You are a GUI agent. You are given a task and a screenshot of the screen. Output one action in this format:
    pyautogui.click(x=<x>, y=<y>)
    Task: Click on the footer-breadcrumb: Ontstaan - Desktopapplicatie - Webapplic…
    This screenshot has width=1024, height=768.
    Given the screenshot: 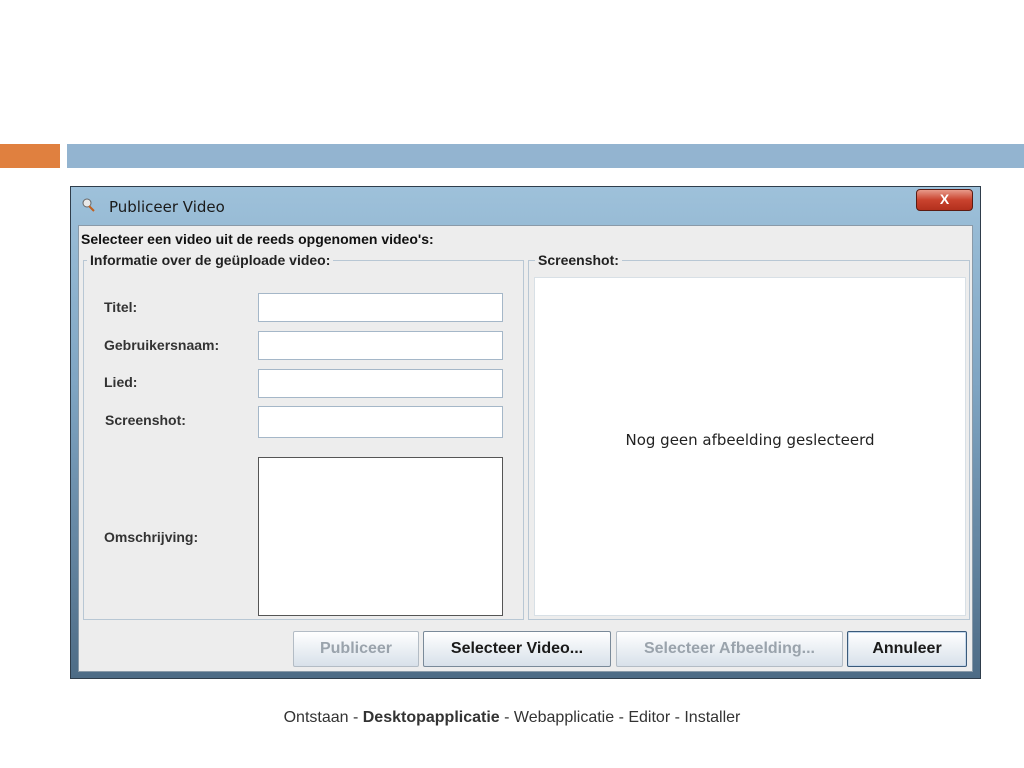 What is the action you would take?
    pyautogui.click(x=512, y=718)
    